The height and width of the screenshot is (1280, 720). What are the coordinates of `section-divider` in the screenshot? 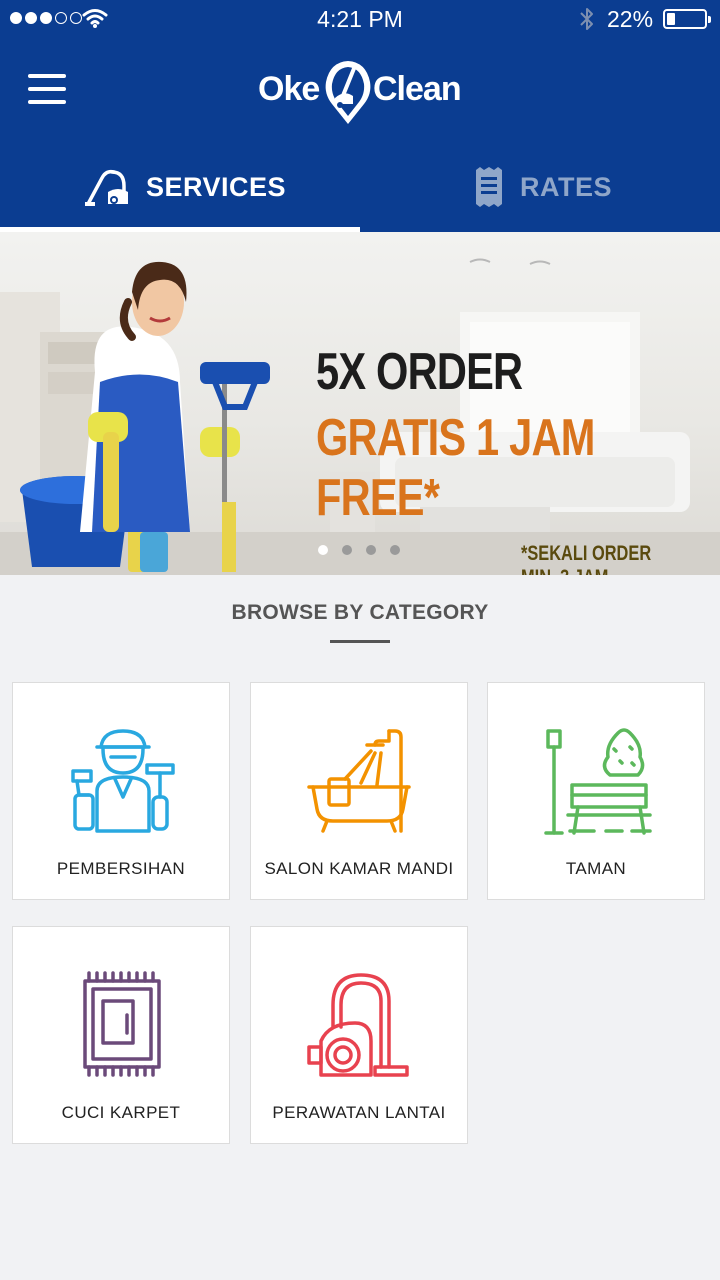 It's located at (360, 641).